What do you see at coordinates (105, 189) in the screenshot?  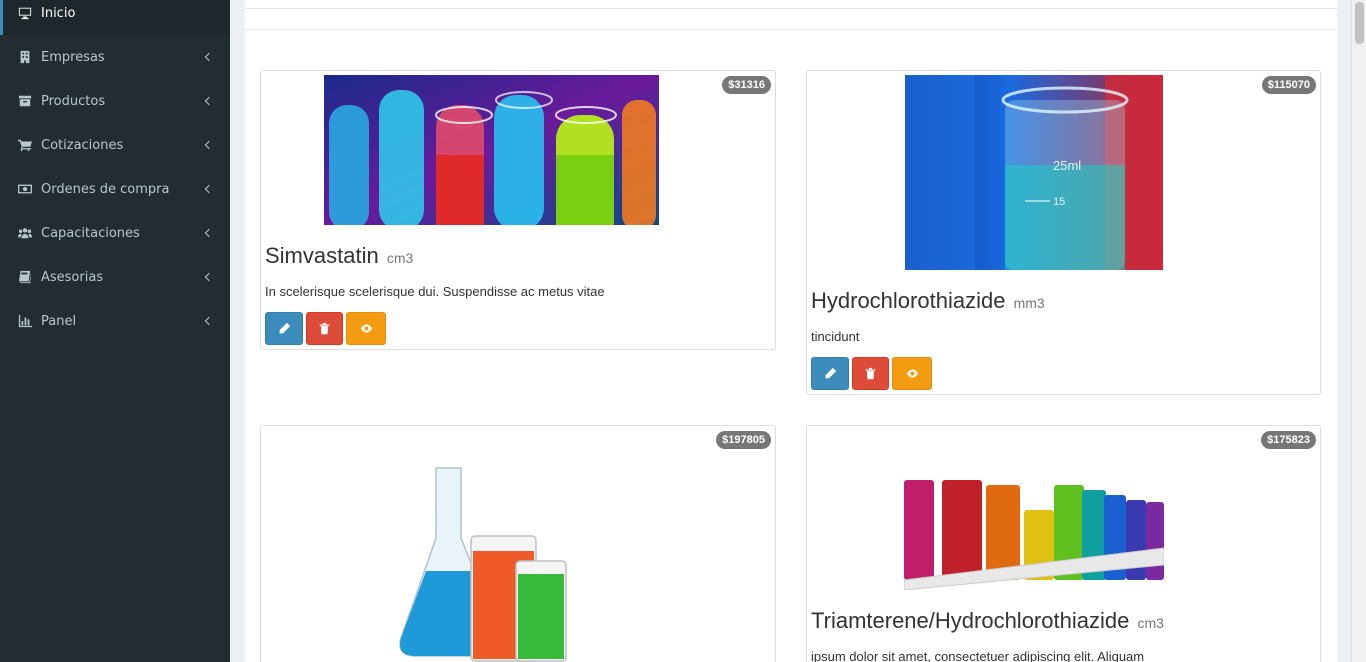 I see `sidebar-item-label: Ordenes de compra` at bounding box center [105, 189].